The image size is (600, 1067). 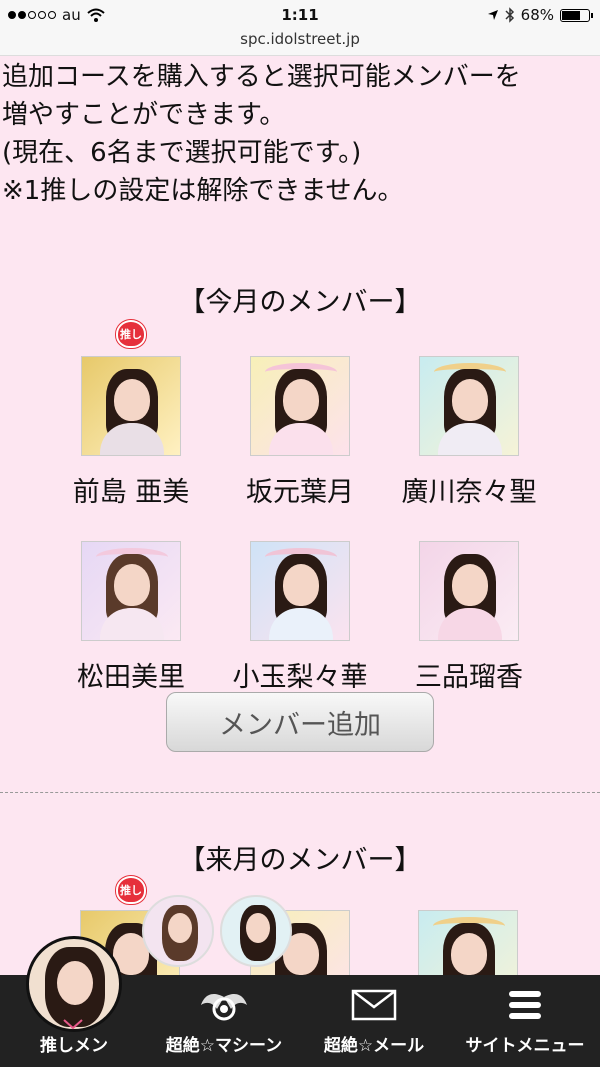 What do you see at coordinates (224, 1007) in the screenshot?
I see `winged-machine-icon` at bounding box center [224, 1007].